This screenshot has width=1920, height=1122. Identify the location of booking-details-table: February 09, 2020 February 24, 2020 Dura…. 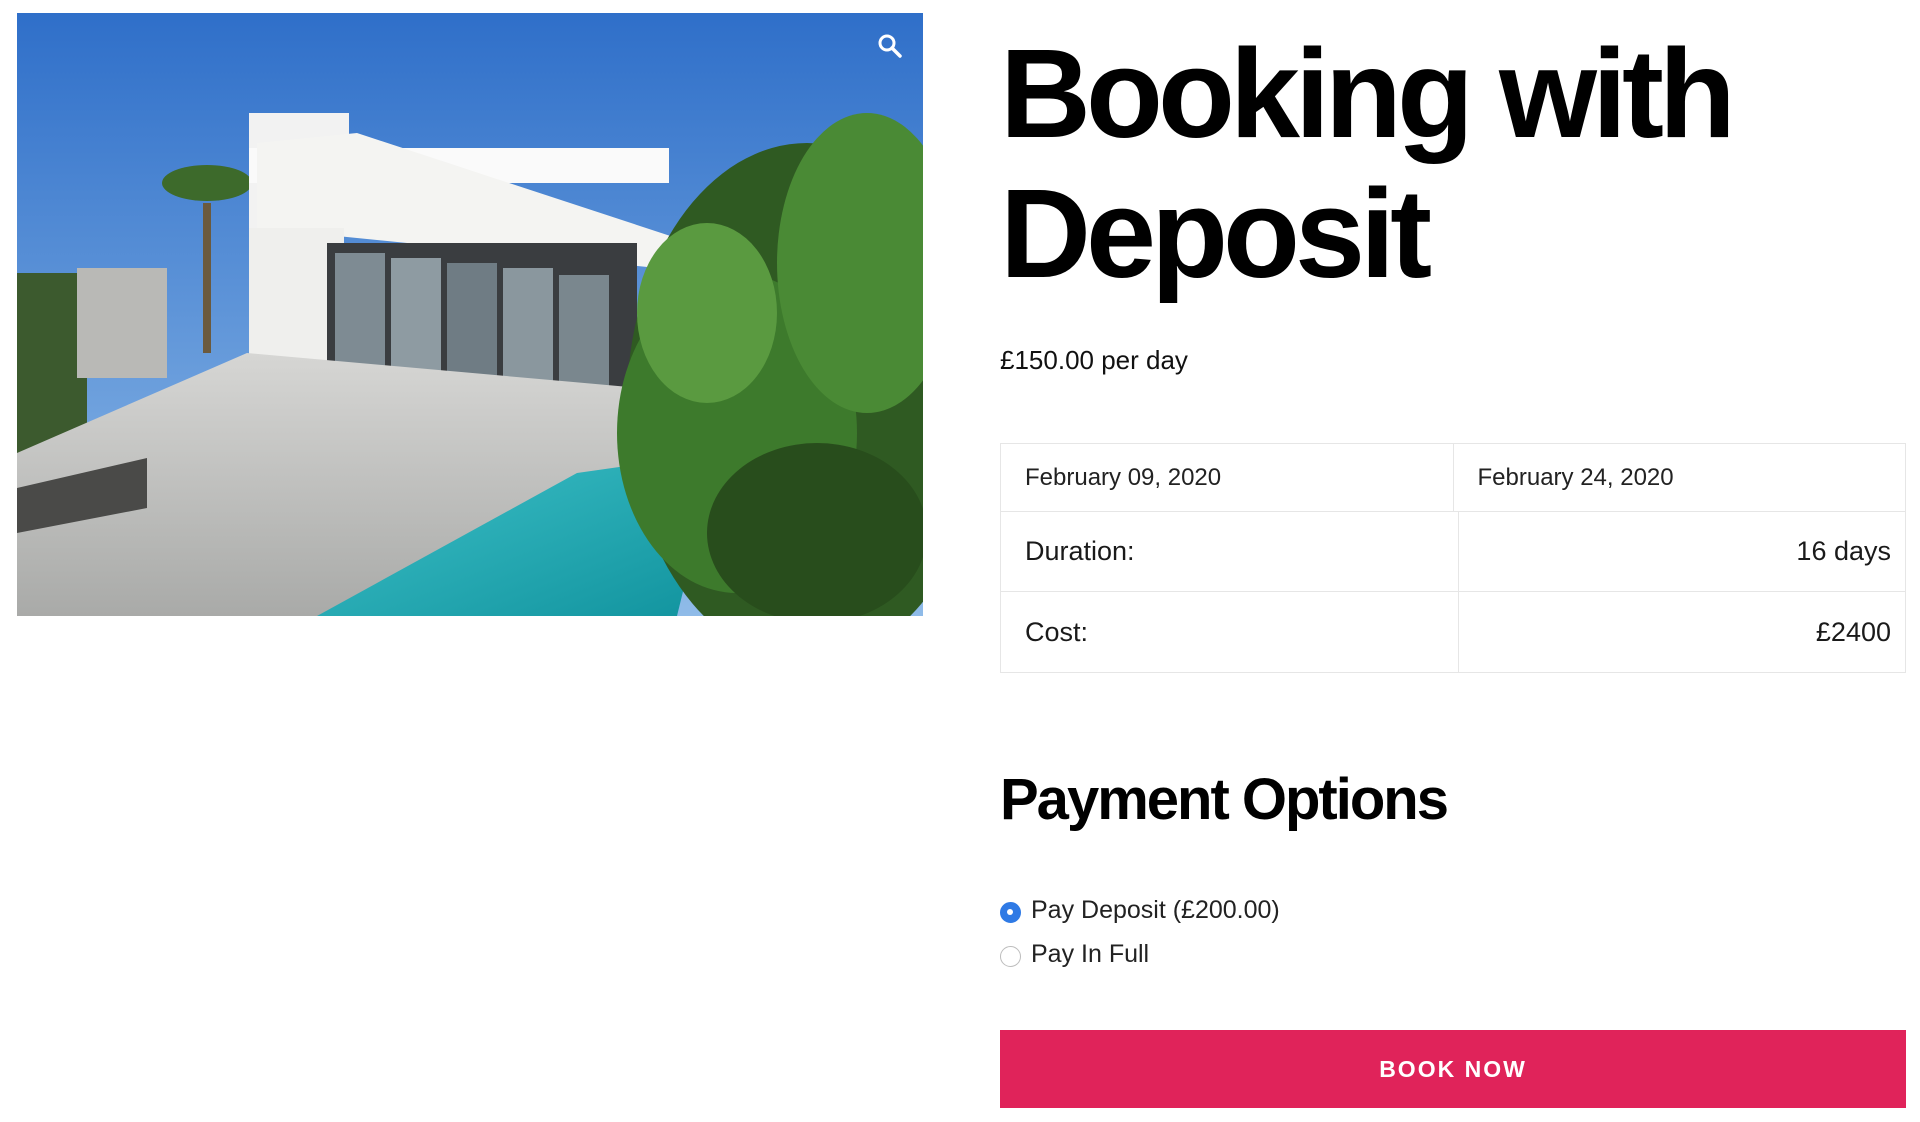
(1453, 558).